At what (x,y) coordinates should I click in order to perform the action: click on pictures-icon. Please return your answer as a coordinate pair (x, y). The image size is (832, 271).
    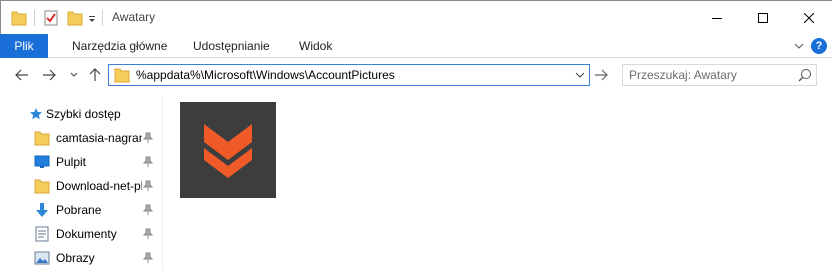
    Looking at the image, I should click on (42, 258).